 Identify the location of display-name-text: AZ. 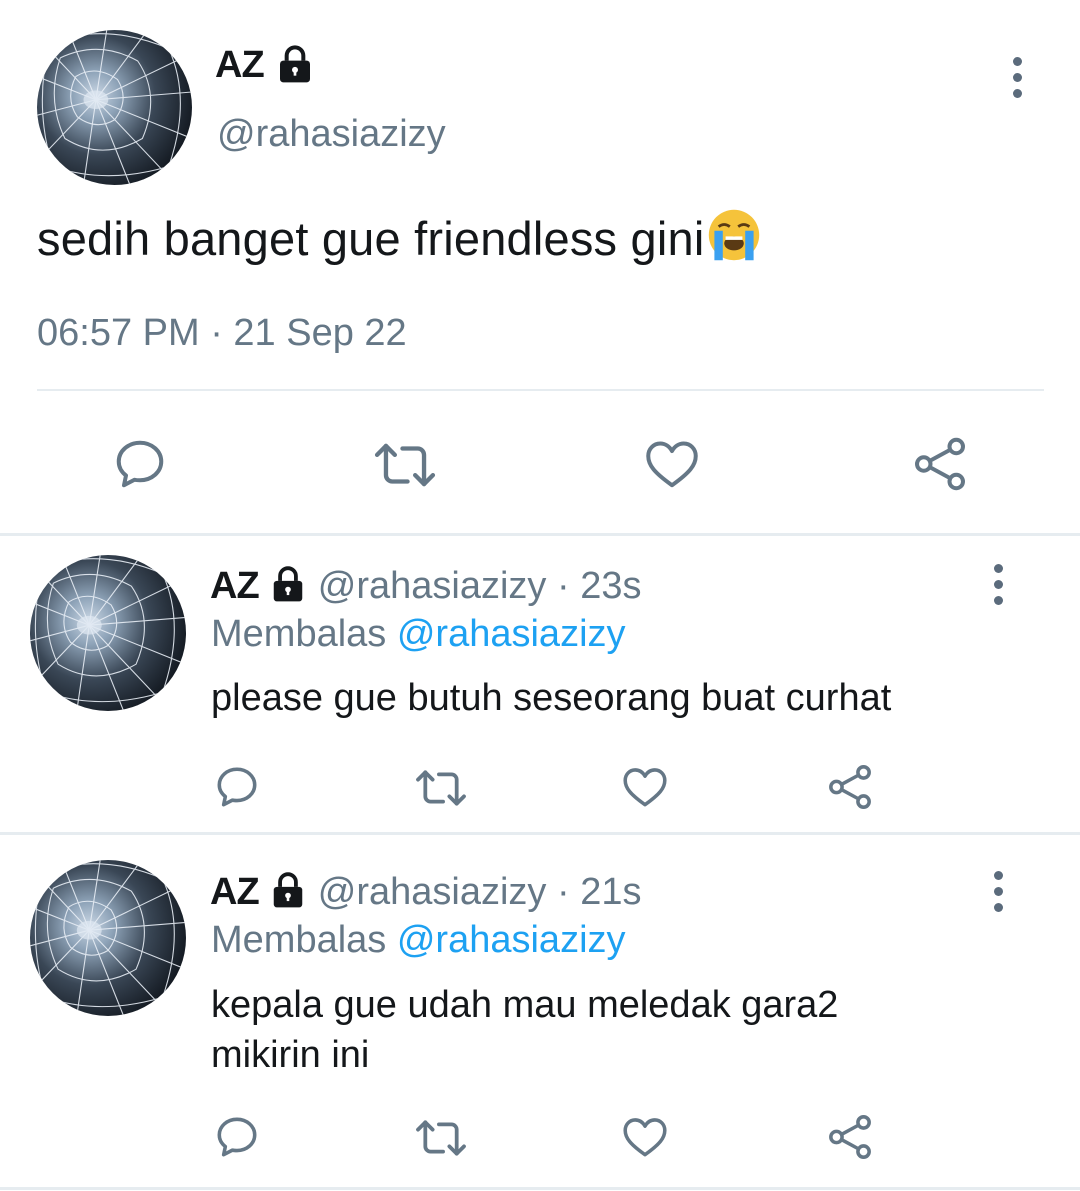
(240, 65).